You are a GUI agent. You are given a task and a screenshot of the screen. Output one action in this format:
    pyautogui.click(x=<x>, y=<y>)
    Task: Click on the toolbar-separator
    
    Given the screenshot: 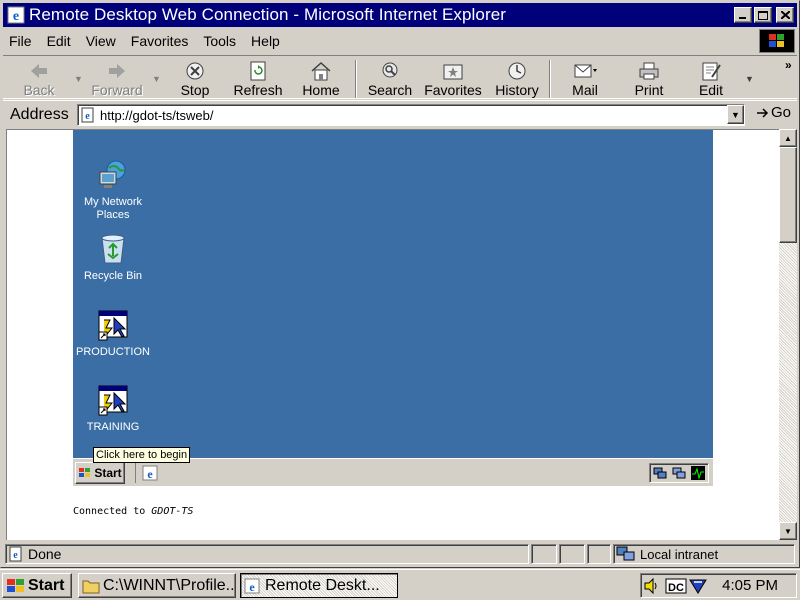 What is the action you would take?
    pyautogui.click(x=550, y=79)
    